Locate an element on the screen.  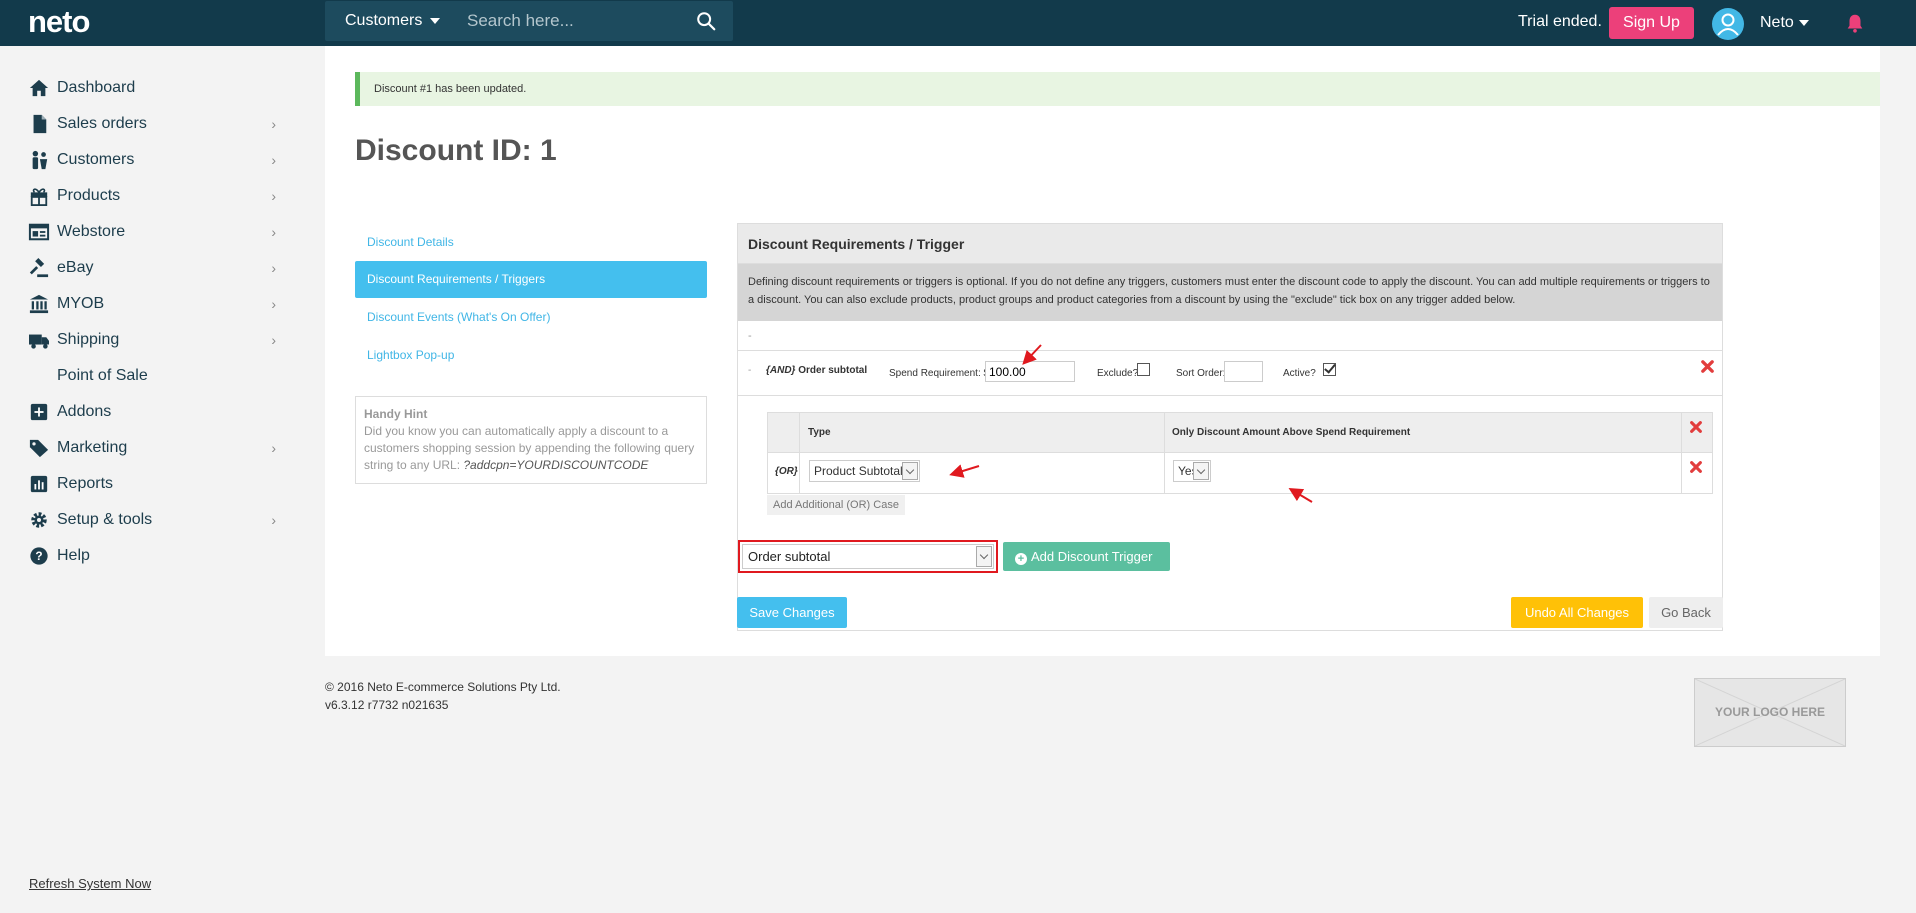
tab-discount-details: Discount Details is located at coordinates (531, 242).